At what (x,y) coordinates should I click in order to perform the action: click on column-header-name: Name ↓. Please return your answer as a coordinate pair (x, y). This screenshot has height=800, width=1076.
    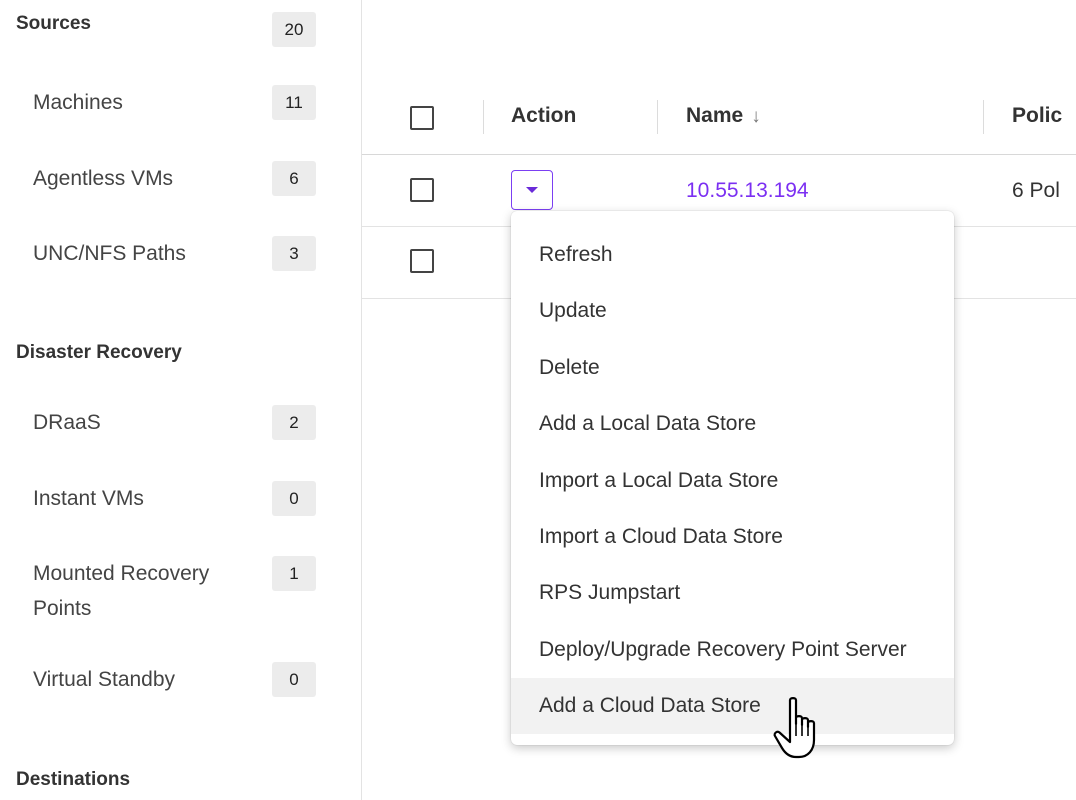
    Looking at the image, I should click on (723, 116).